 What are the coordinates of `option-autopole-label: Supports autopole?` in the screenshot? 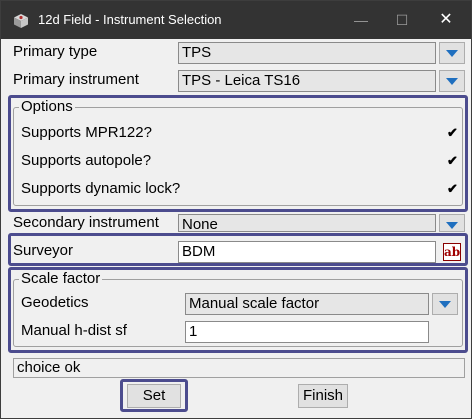 It's located at (86, 160).